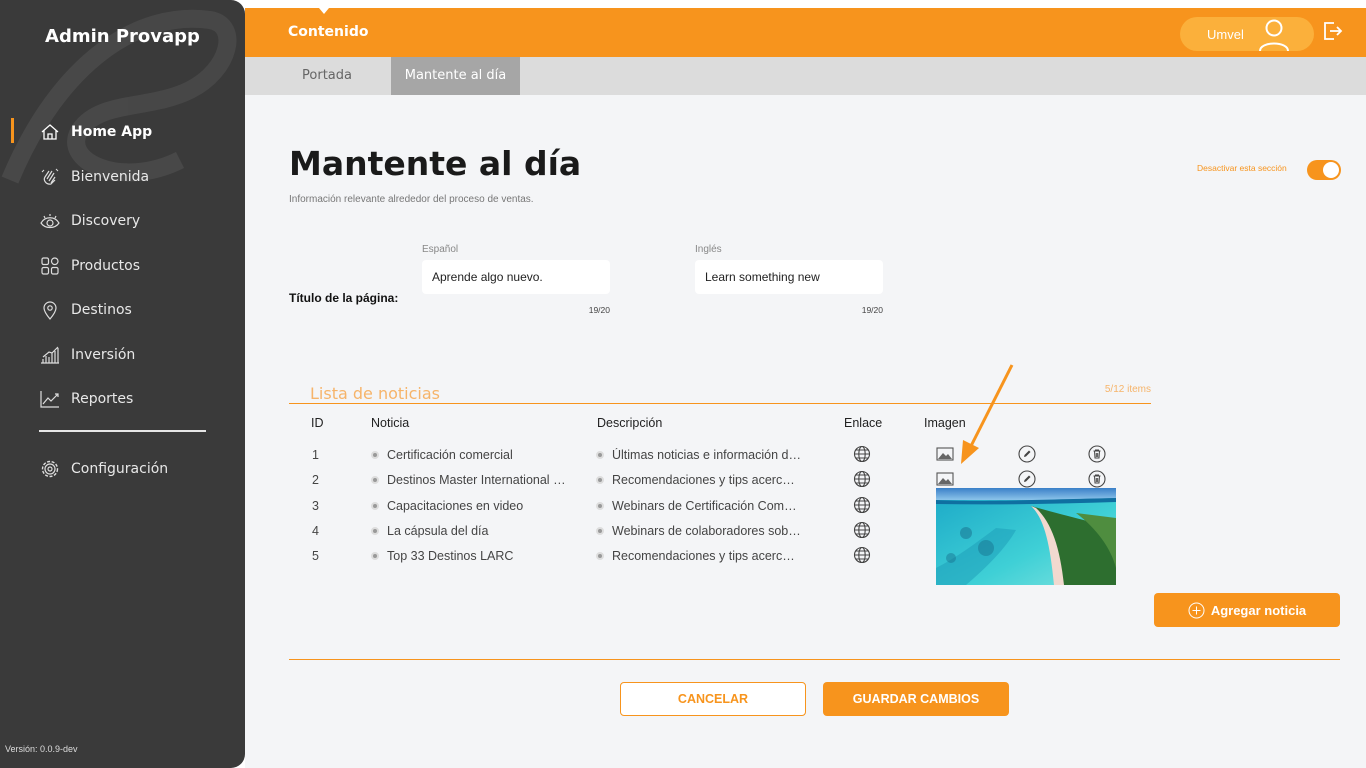 The height and width of the screenshot is (768, 1366). I want to click on row-descripcion: Webinars de colaboradores sobre destinos, so click(698, 531).